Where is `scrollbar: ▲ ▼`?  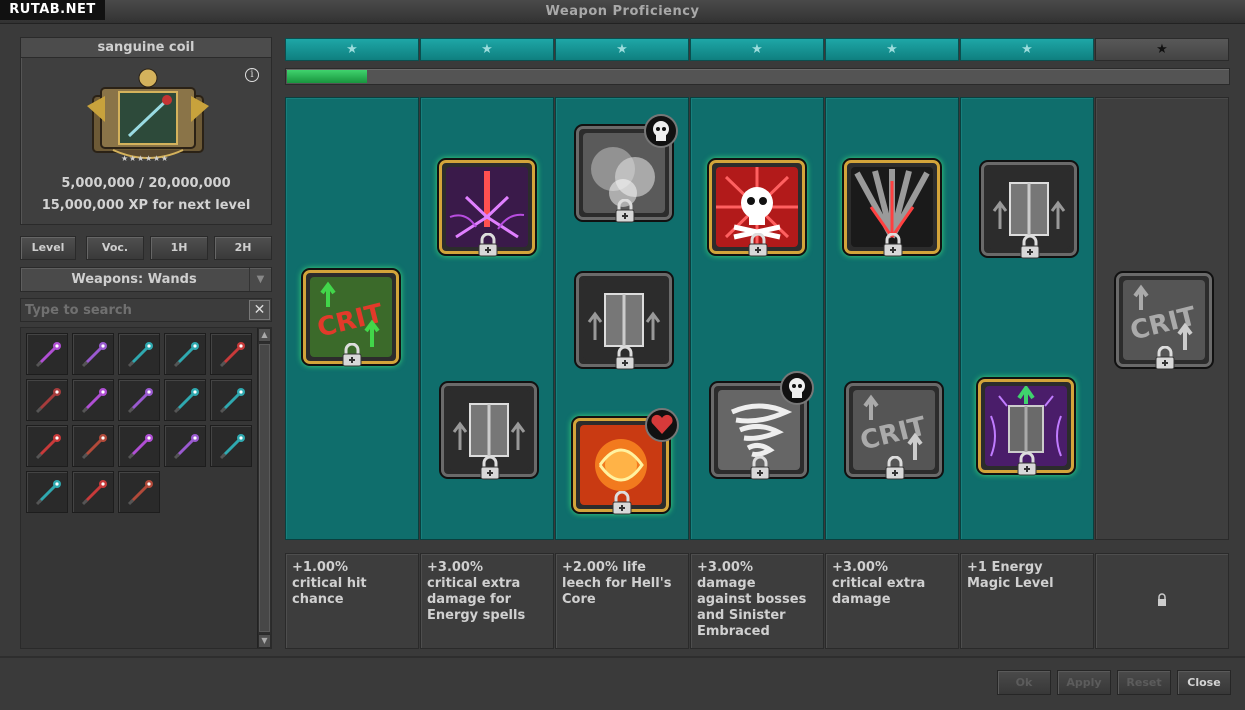 scrollbar: ▲ ▼ is located at coordinates (264, 488).